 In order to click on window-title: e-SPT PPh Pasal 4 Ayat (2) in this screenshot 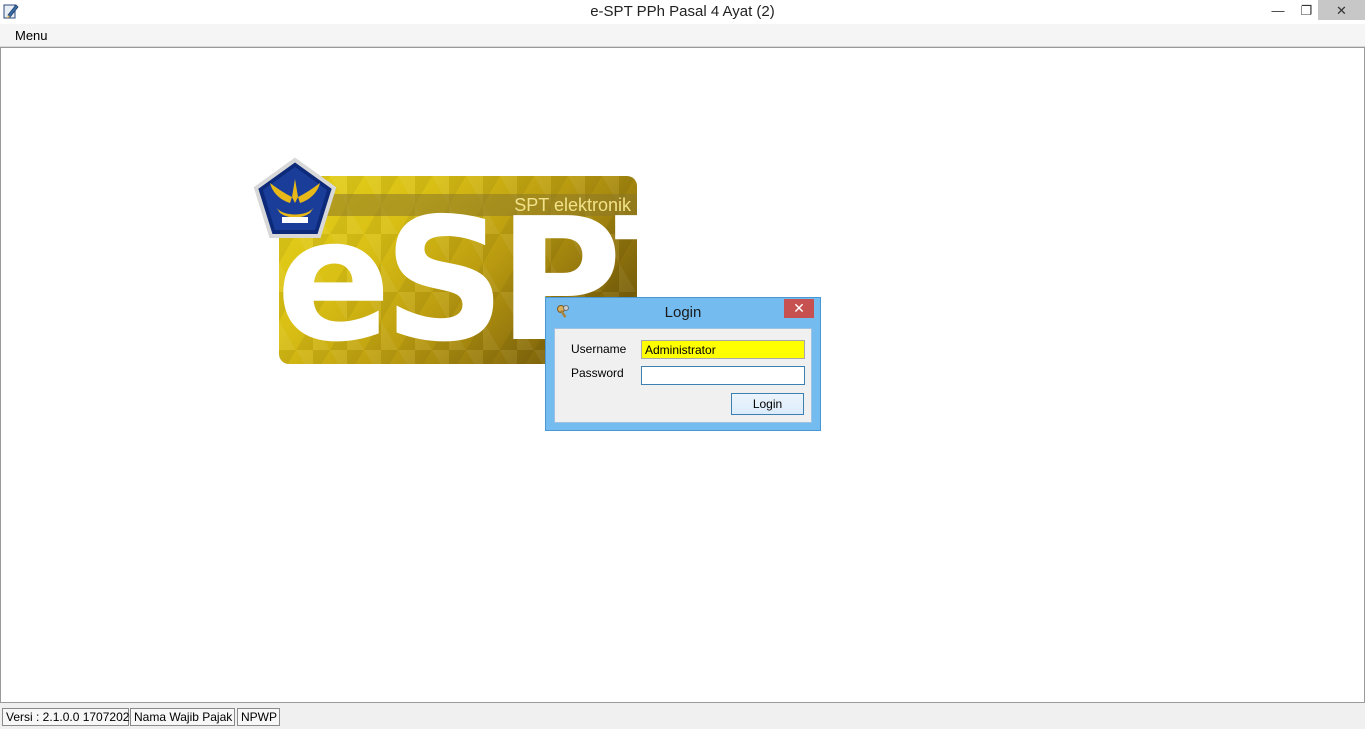, I will do `click(682, 11)`.